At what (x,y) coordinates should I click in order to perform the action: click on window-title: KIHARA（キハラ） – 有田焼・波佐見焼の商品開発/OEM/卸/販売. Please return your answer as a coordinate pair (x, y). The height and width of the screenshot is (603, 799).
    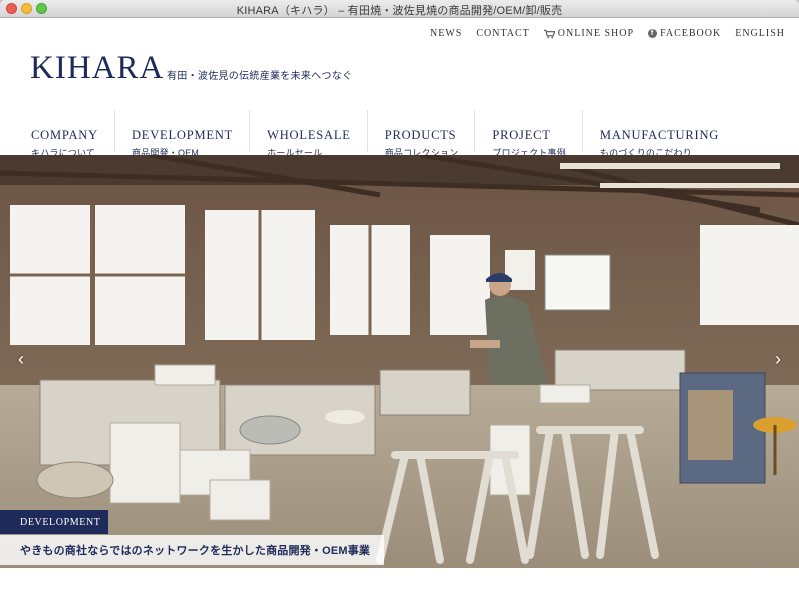
    Looking at the image, I should click on (399, 11).